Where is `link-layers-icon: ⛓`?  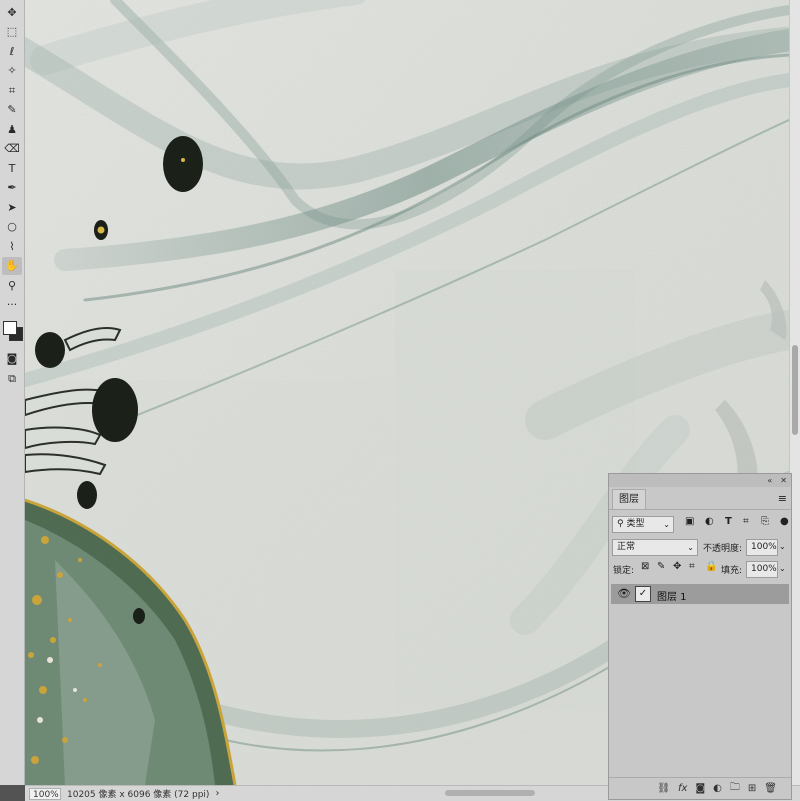
link-layers-icon: ⛓ is located at coordinates (663, 788).